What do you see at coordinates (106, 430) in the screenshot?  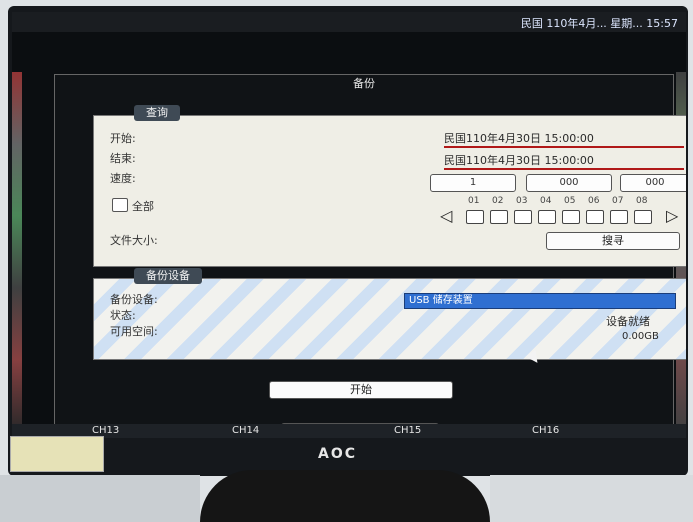 I see `channel-label: CH13` at bounding box center [106, 430].